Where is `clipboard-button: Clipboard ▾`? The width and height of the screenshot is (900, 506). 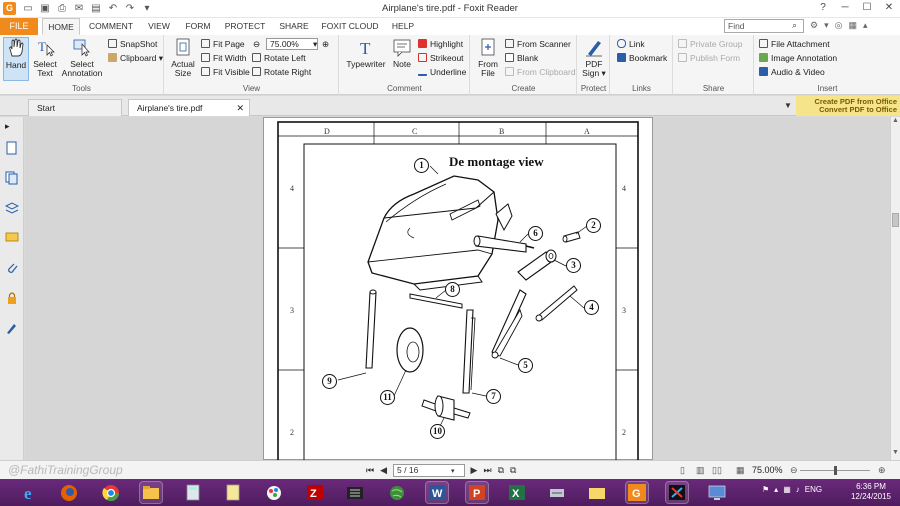 clipboard-button: Clipboard ▾ is located at coordinates (135, 58).